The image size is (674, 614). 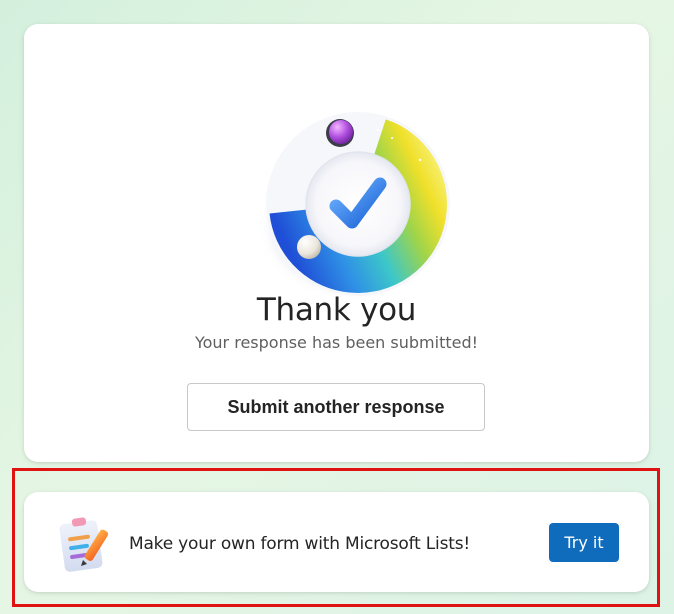 What do you see at coordinates (336, 342) in the screenshot?
I see `confirmation-subtitle: Your response has been submitted!` at bounding box center [336, 342].